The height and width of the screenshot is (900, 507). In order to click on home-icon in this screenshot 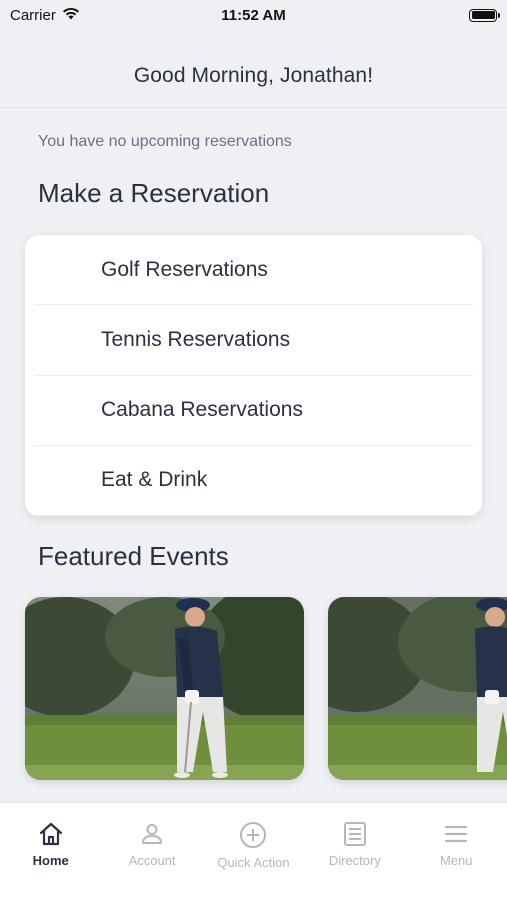, I will do `click(50, 834)`.